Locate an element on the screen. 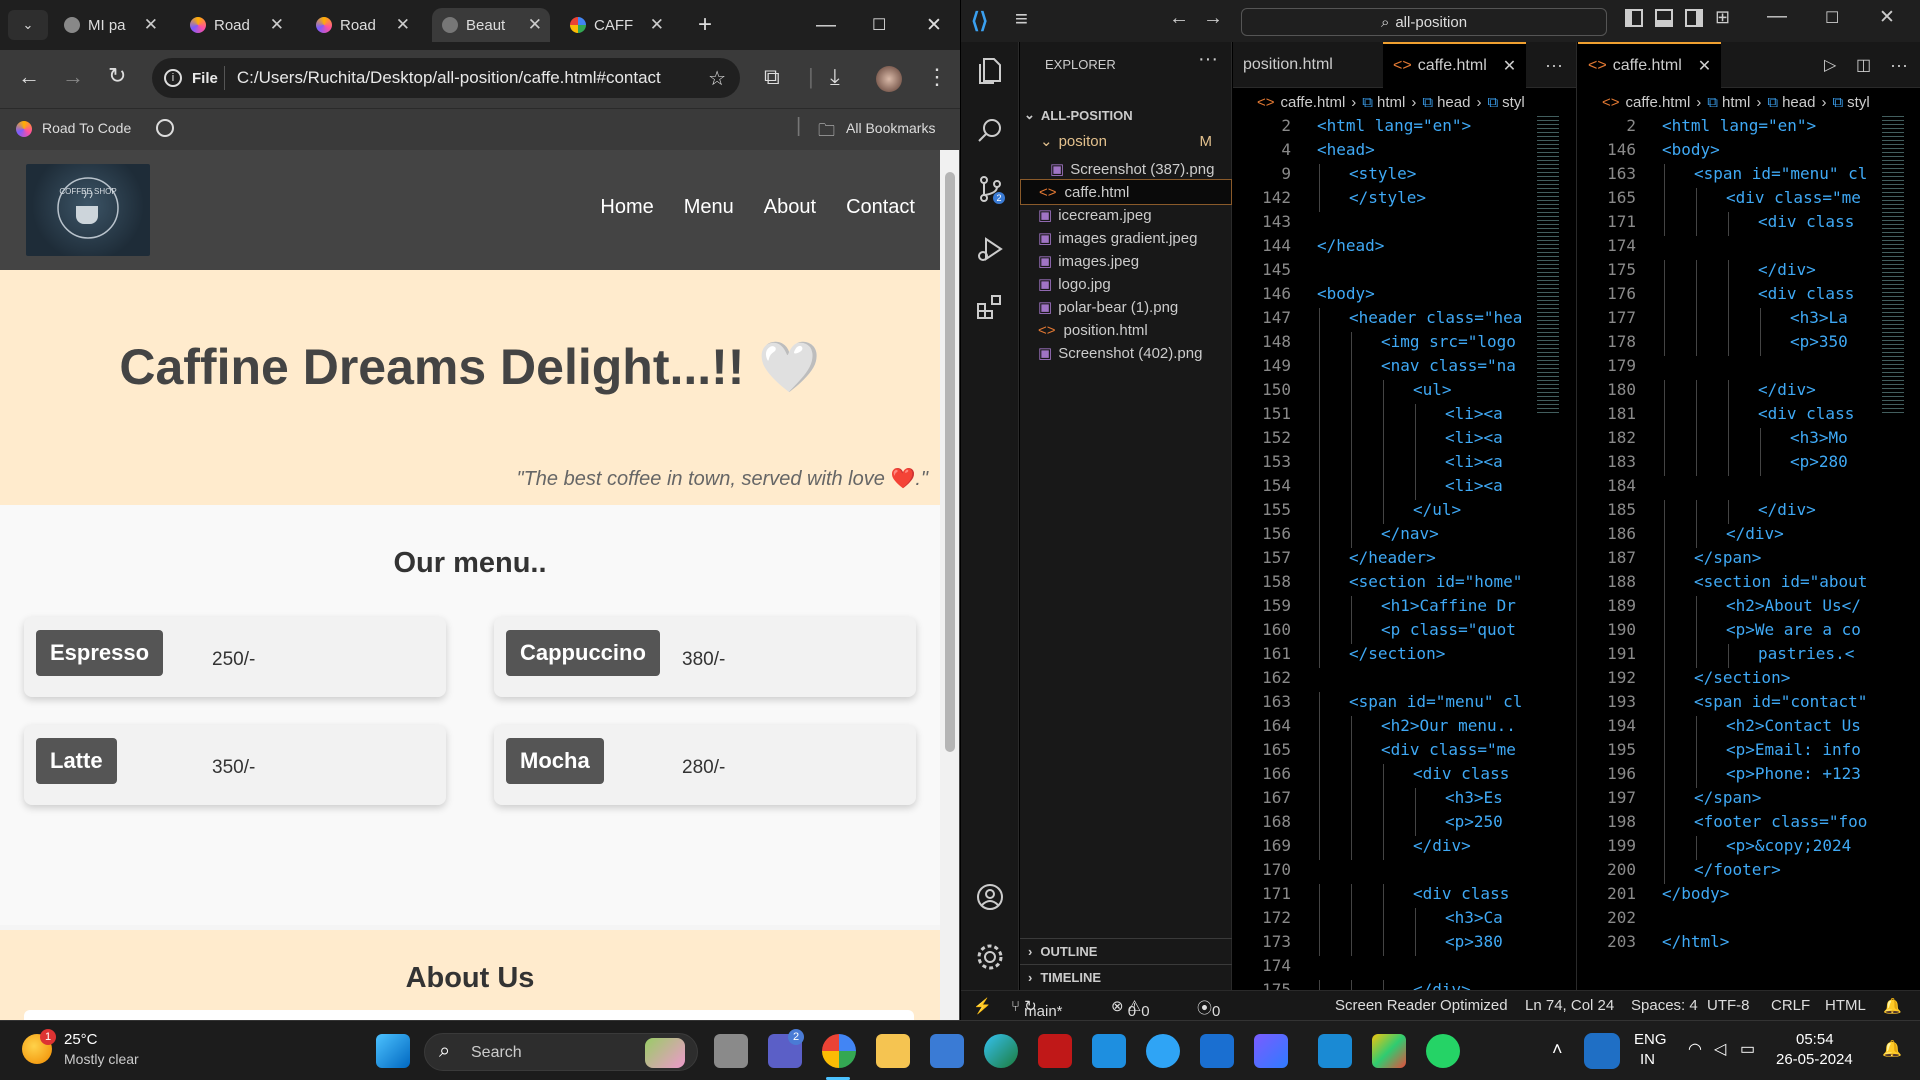 This screenshot has height=1080, width=1920. code-line: 203 </html> is located at coordinates (1749, 944).